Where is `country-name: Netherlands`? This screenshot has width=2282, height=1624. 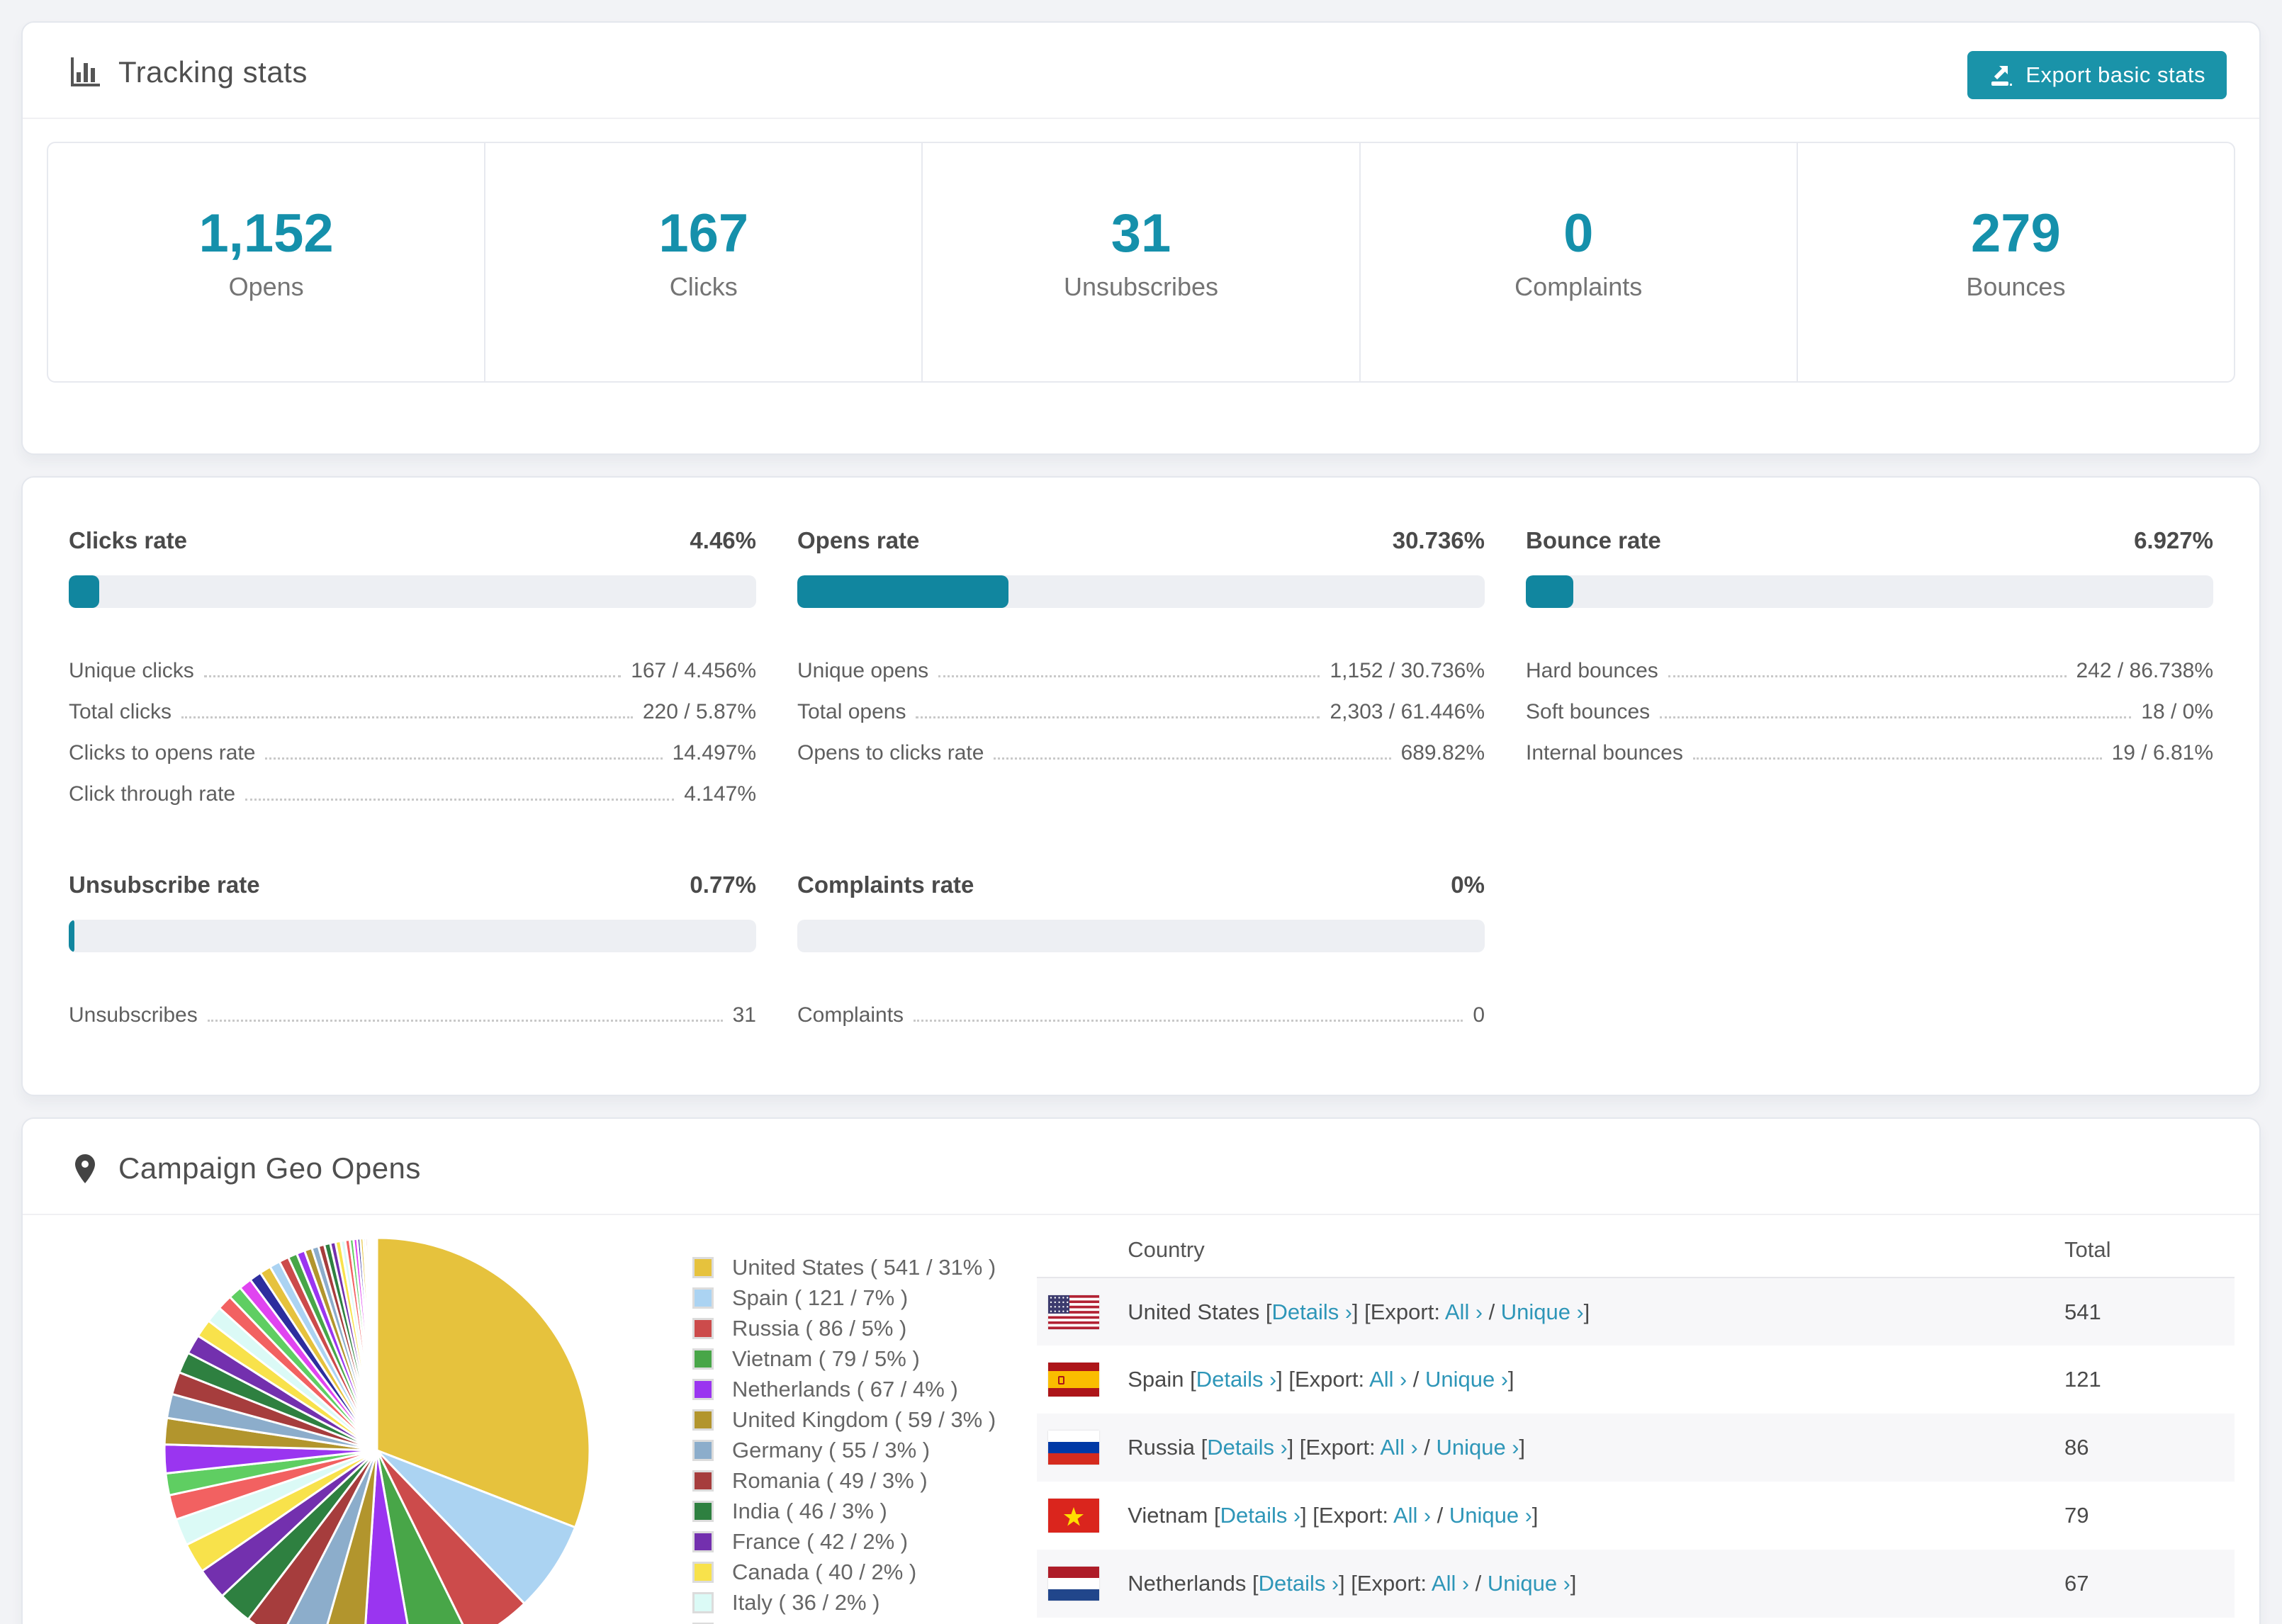 country-name: Netherlands is located at coordinates (1187, 1583).